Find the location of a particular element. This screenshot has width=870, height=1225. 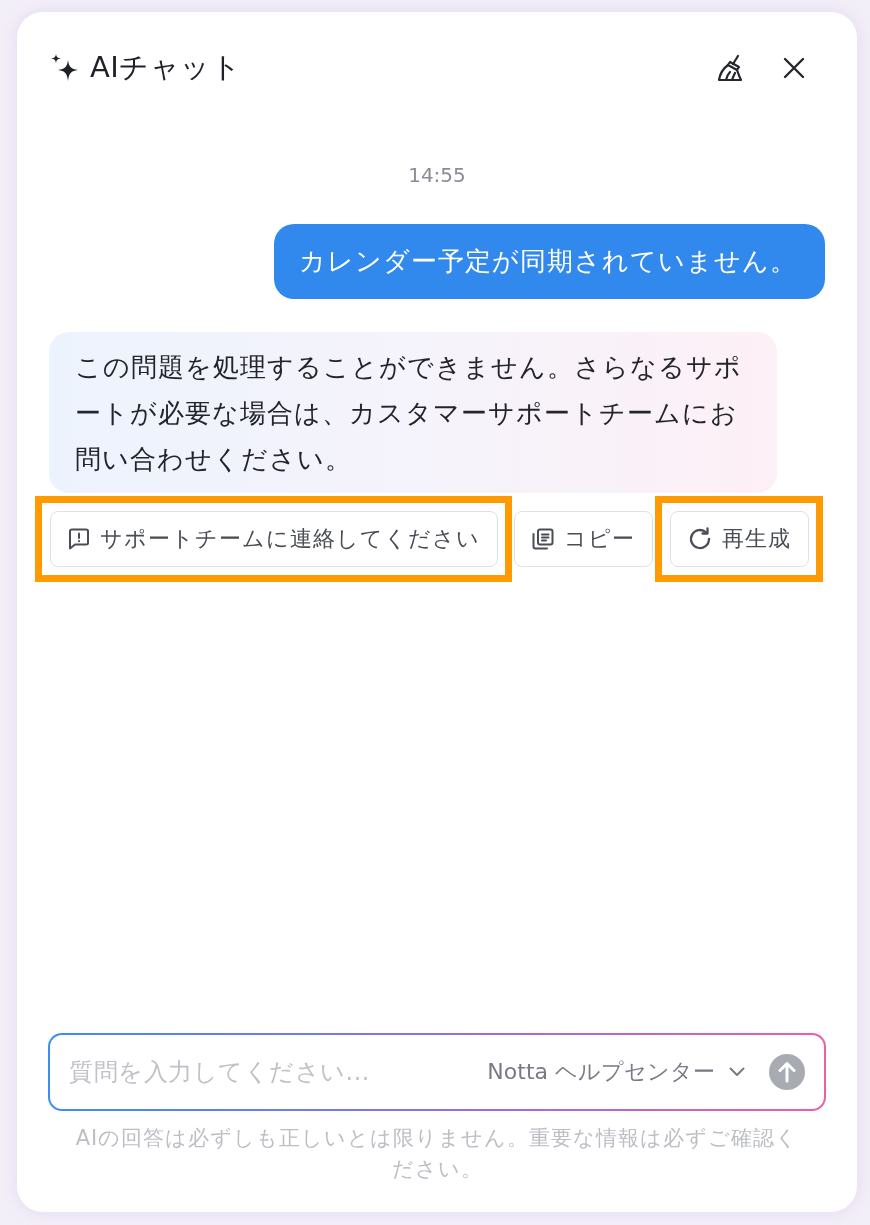

source-dropdown: Notta ヘルプセンター is located at coordinates (616, 1072).